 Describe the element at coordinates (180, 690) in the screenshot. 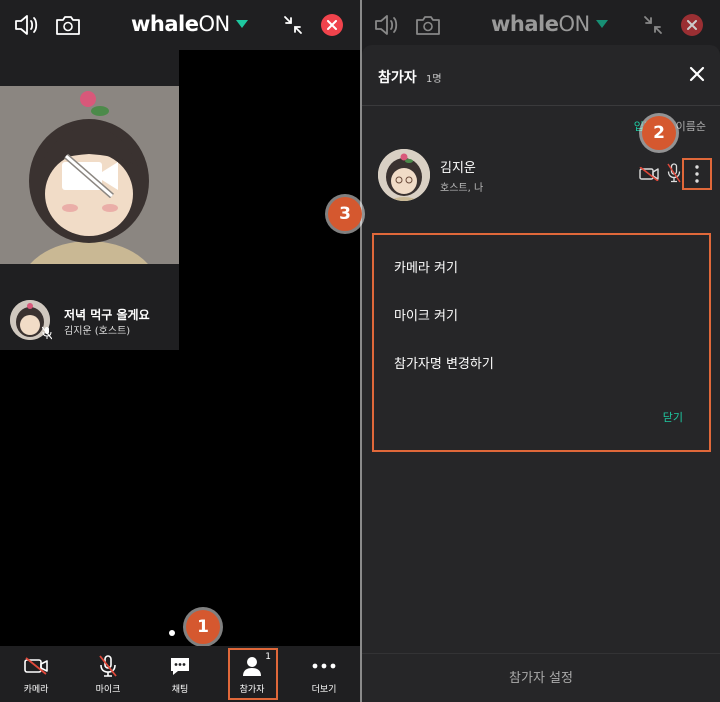

I see `toolbar-chat-label: 채팅` at that location.